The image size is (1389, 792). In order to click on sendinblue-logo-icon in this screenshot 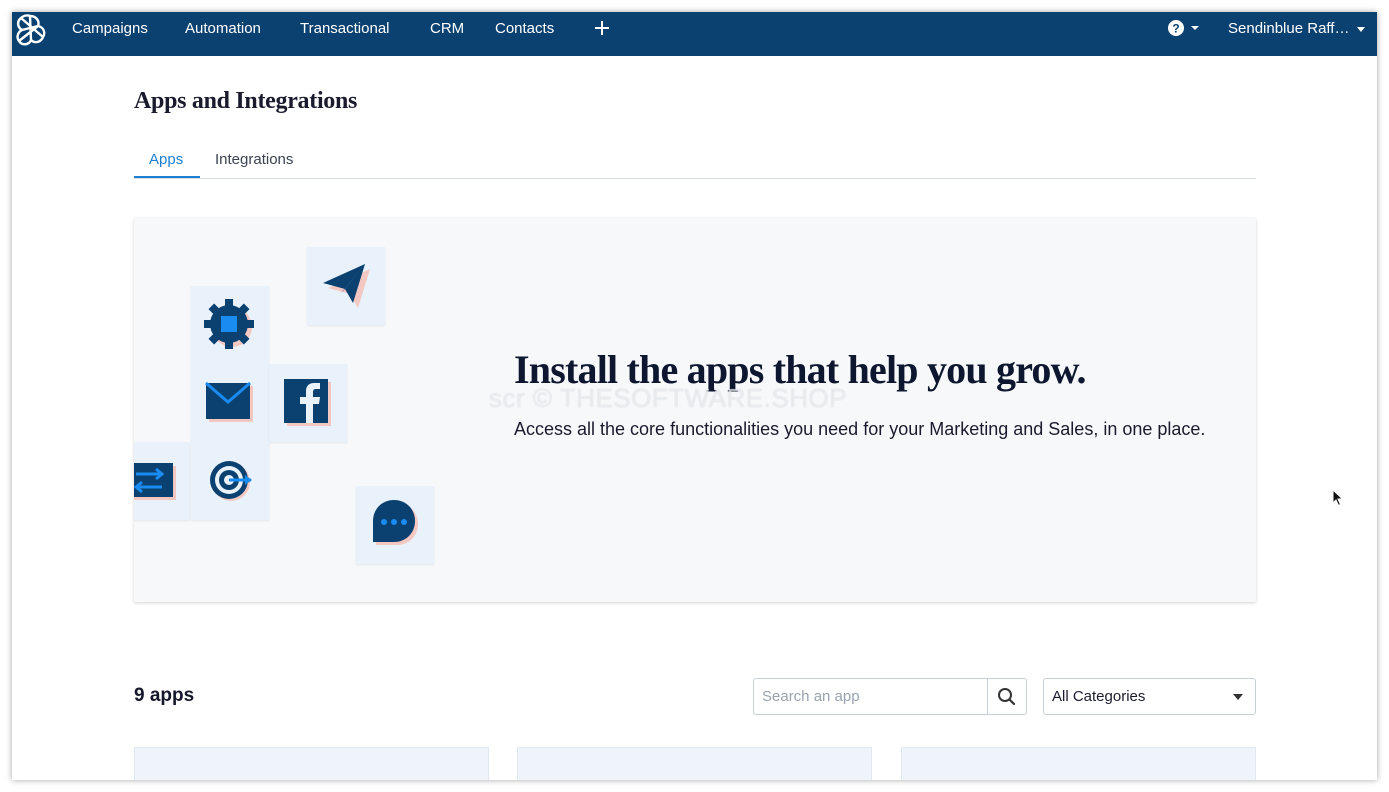, I will do `click(30, 30)`.